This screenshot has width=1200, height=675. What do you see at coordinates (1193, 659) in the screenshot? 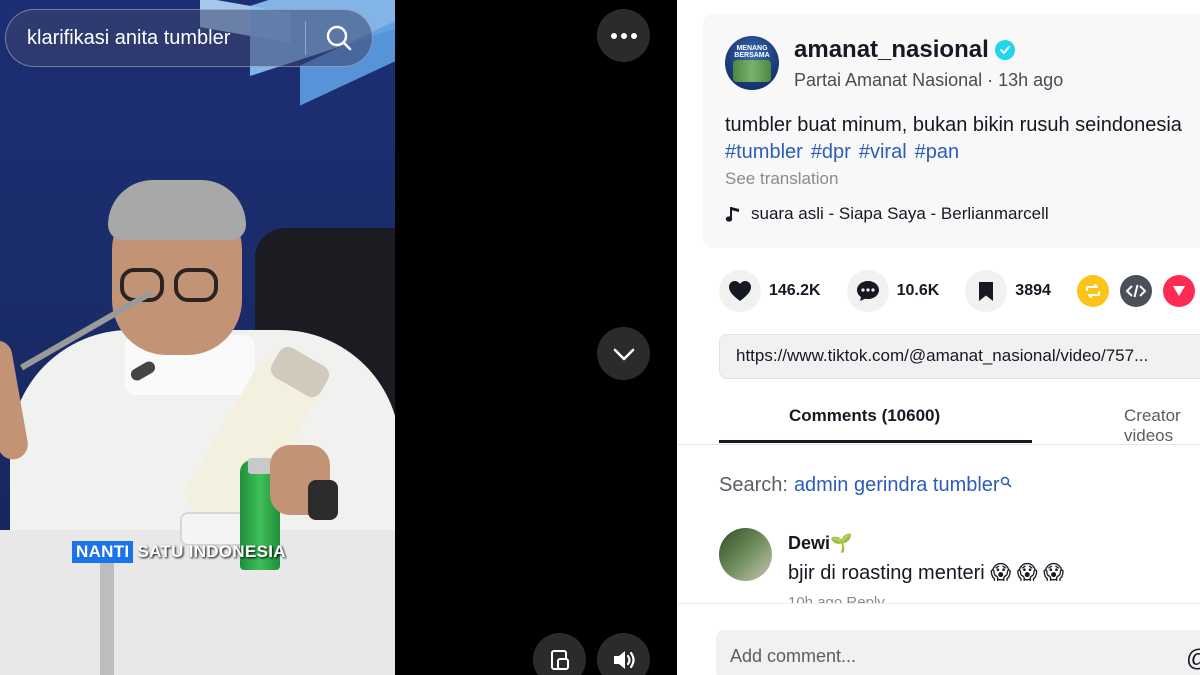
I see `mention-icon: @` at bounding box center [1193, 659].